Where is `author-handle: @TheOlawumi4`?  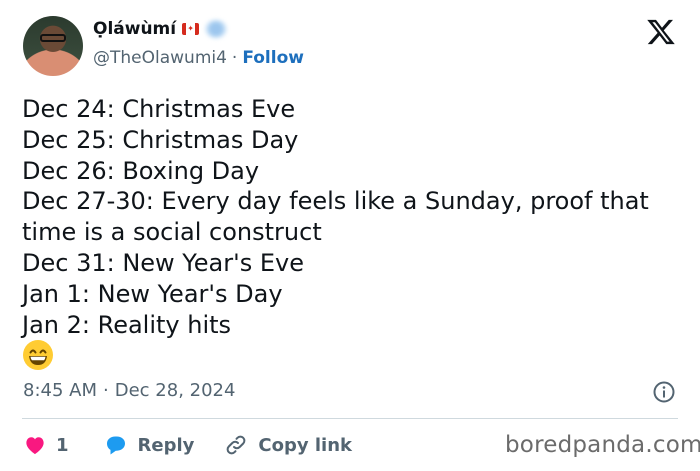
author-handle: @TheOlawumi4 is located at coordinates (160, 58).